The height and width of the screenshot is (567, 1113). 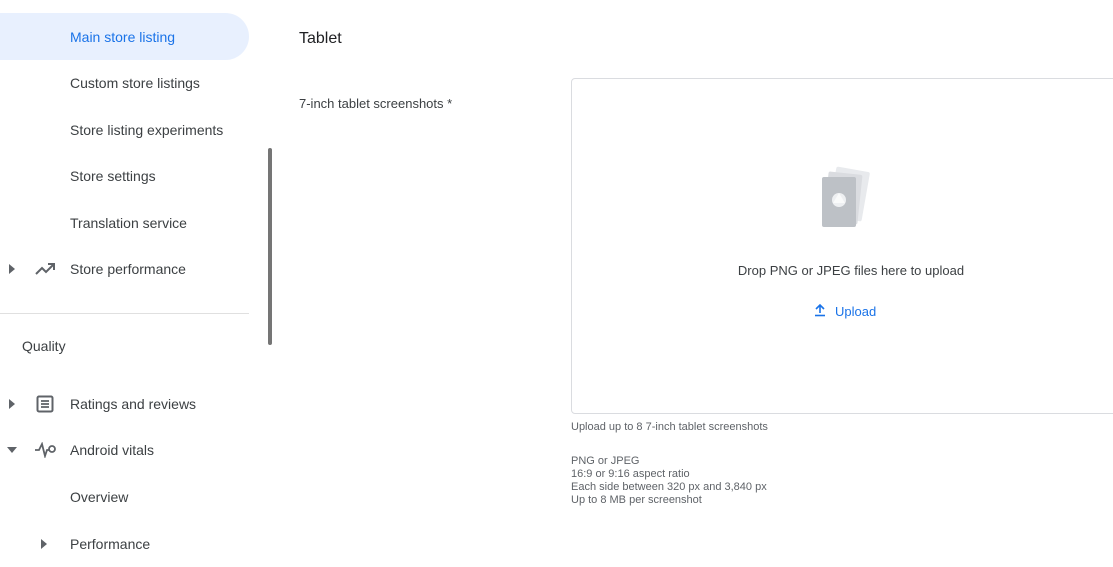 What do you see at coordinates (128, 268) in the screenshot?
I see `sidebar-item-label: Store performance` at bounding box center [128, 268].